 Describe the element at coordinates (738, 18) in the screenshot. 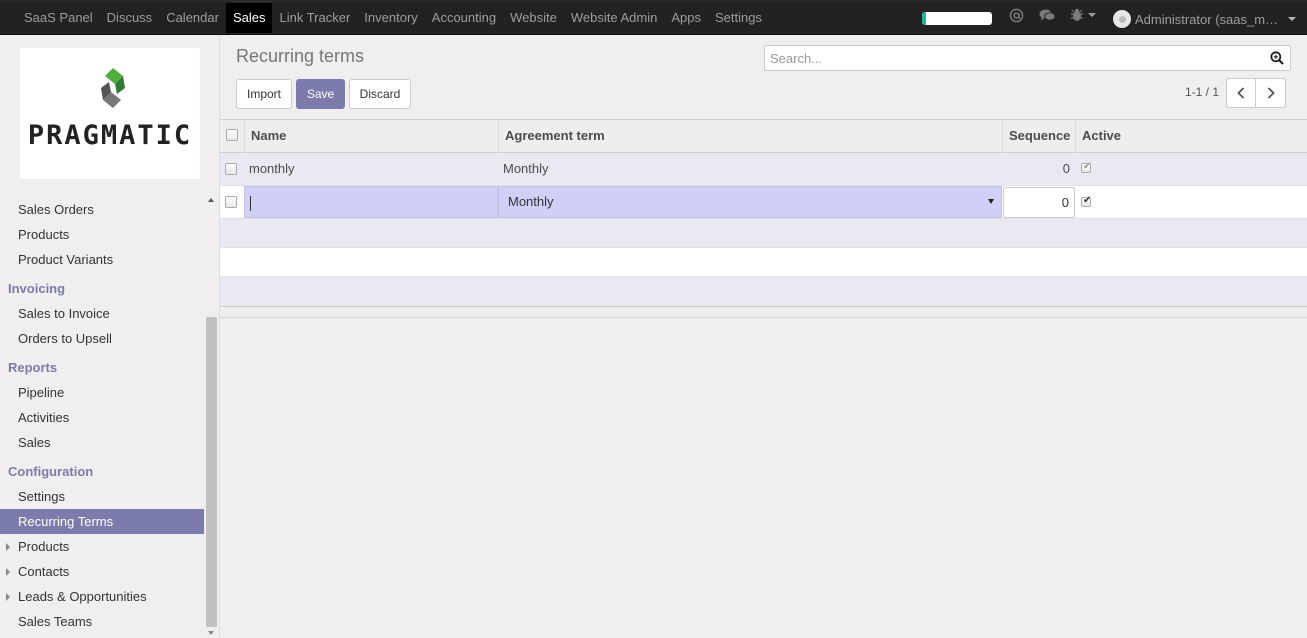

I see `menu-settings: Settings` at that location.